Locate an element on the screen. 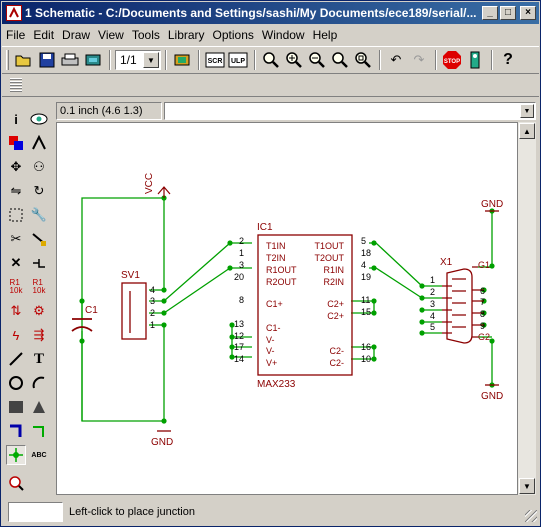  sheet-select: 1/1 ▼ is located at coordinates (138, 60).